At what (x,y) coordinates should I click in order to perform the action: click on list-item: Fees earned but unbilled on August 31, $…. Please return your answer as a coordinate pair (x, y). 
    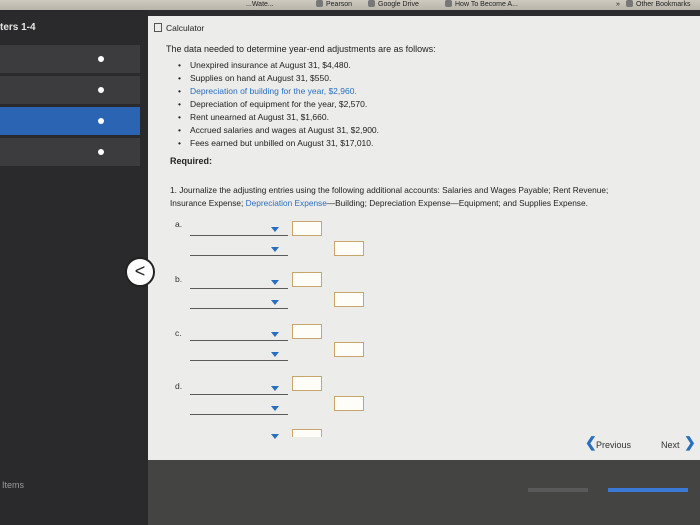
    Looking at the image, I should click on (278, 143).